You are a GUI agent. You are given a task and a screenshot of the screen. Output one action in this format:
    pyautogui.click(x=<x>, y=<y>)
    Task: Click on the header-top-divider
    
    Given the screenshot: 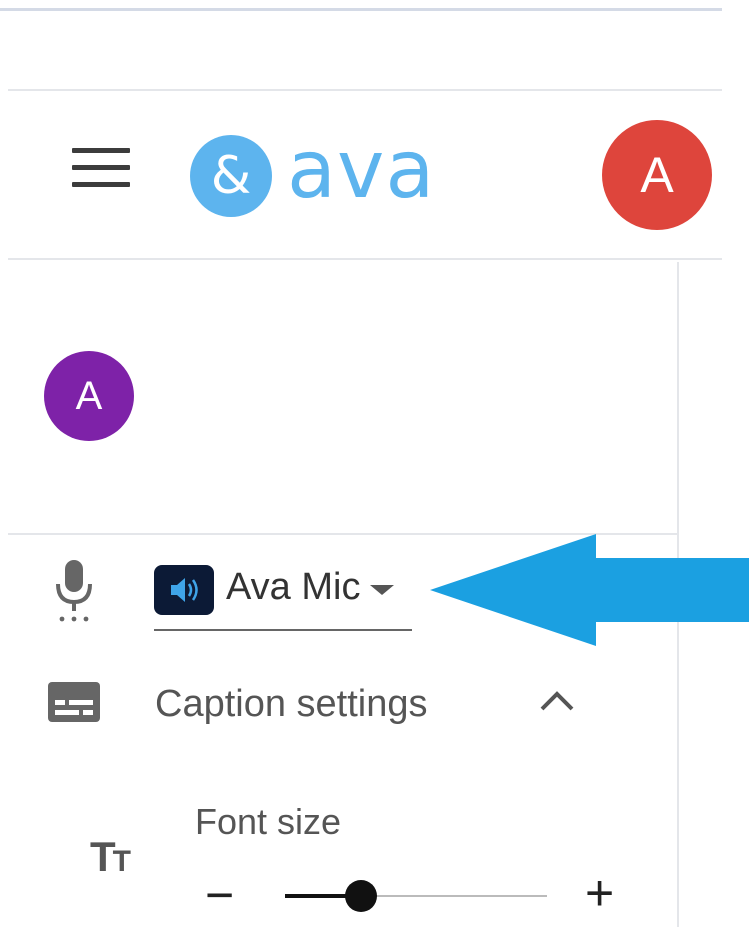 What is the action you would take?
    pyautogui.click(x=365, y=90)
    